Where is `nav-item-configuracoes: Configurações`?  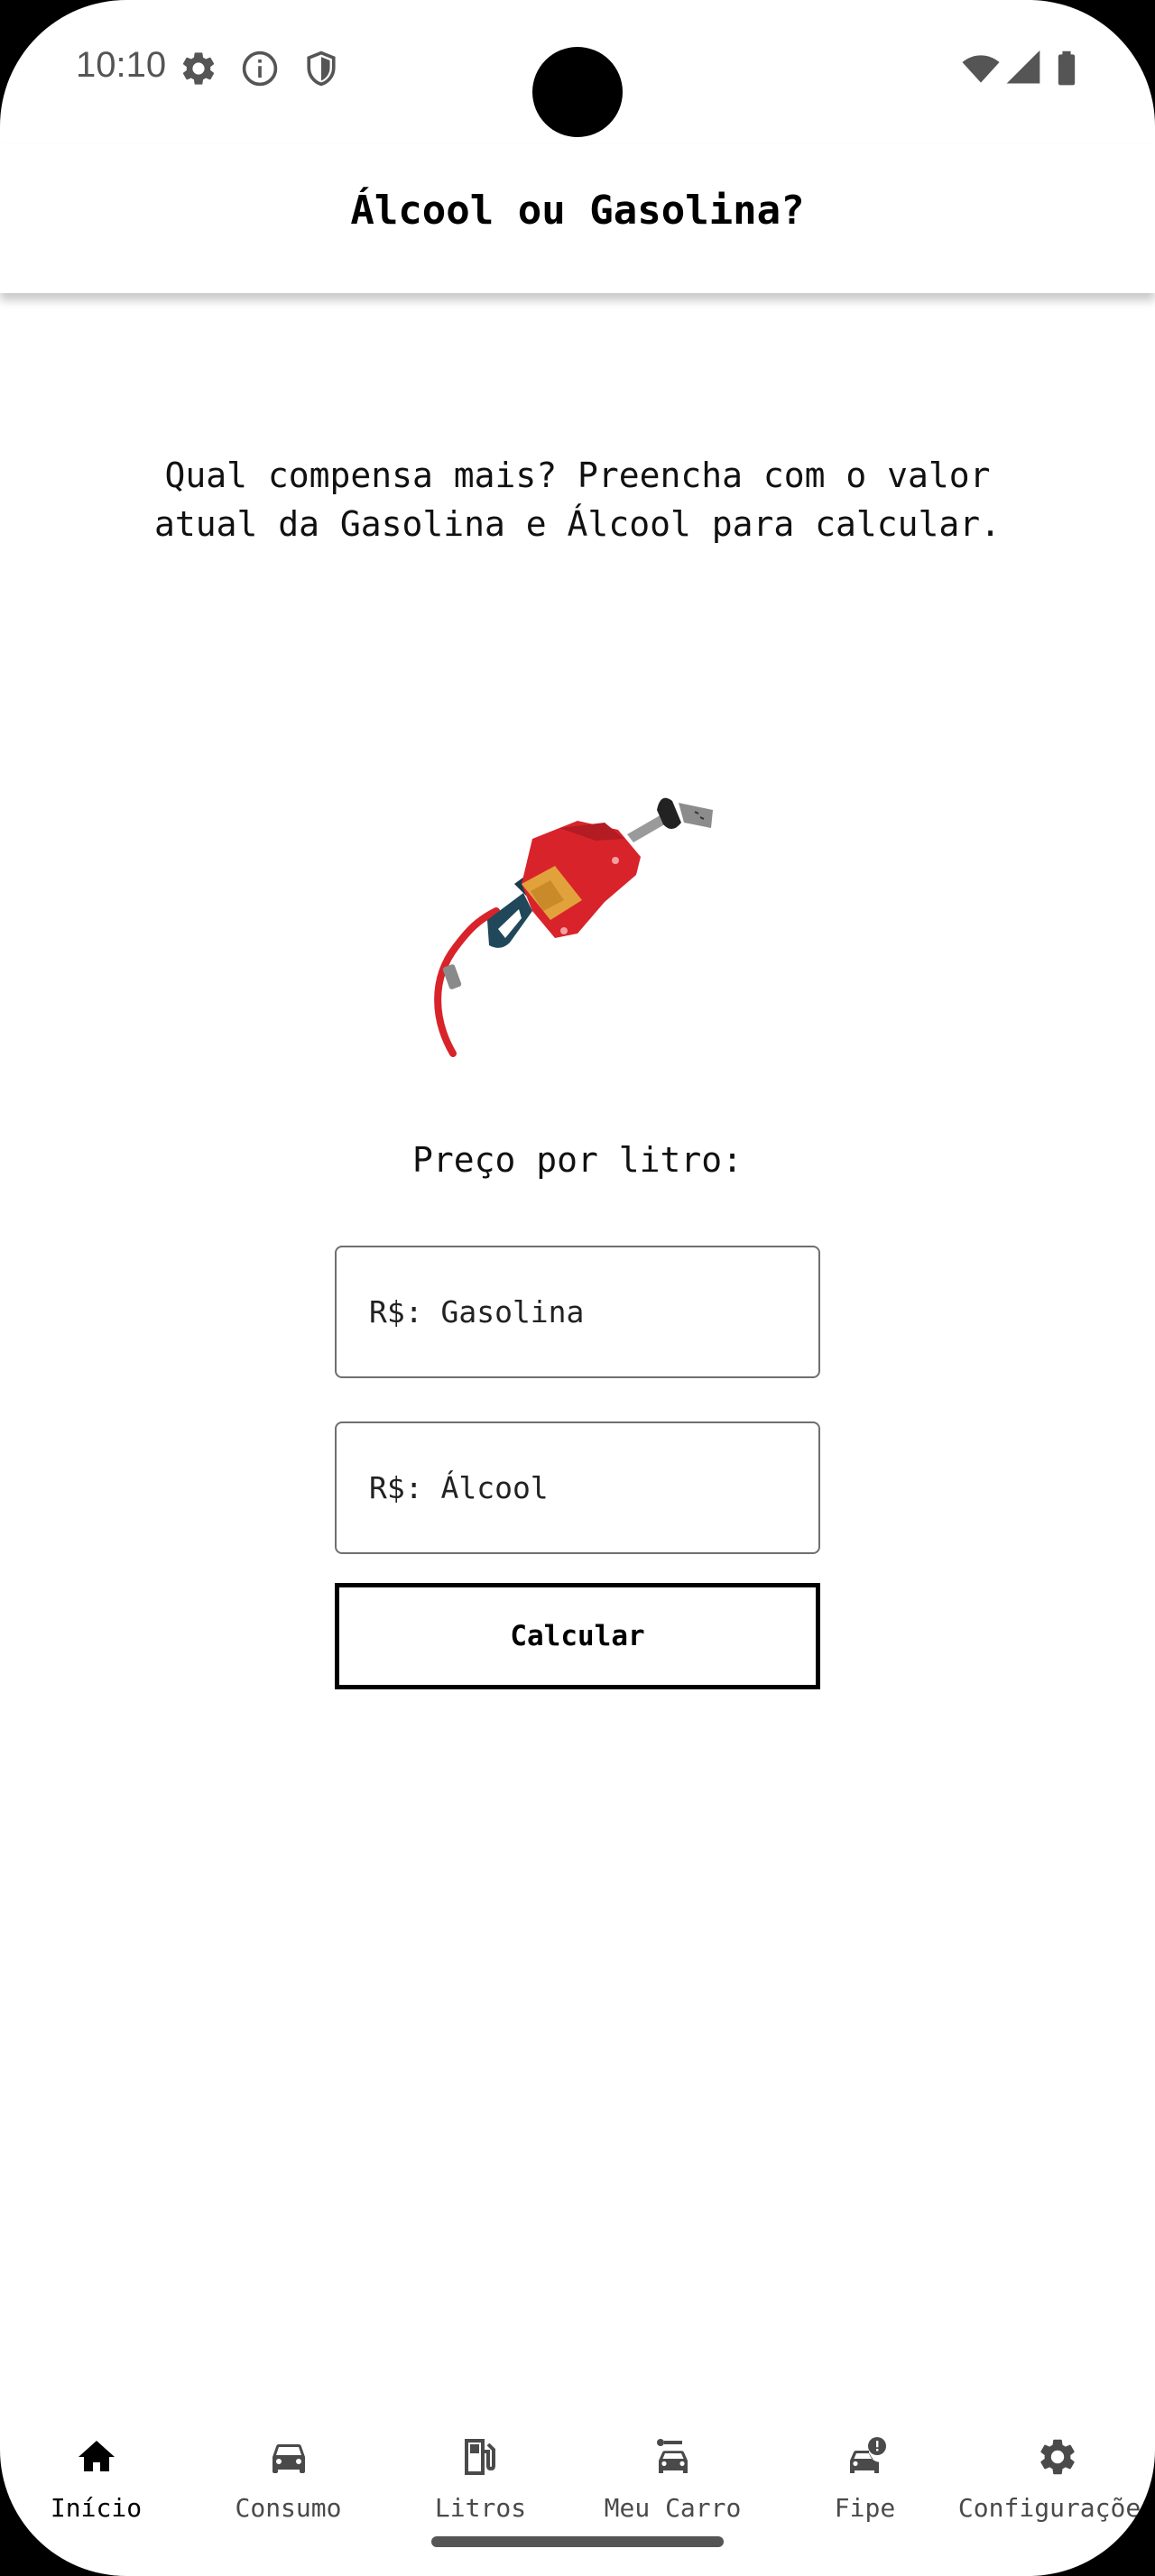 nav-item-configuracoes: Configurações is located at coordinates (1056, 2467).